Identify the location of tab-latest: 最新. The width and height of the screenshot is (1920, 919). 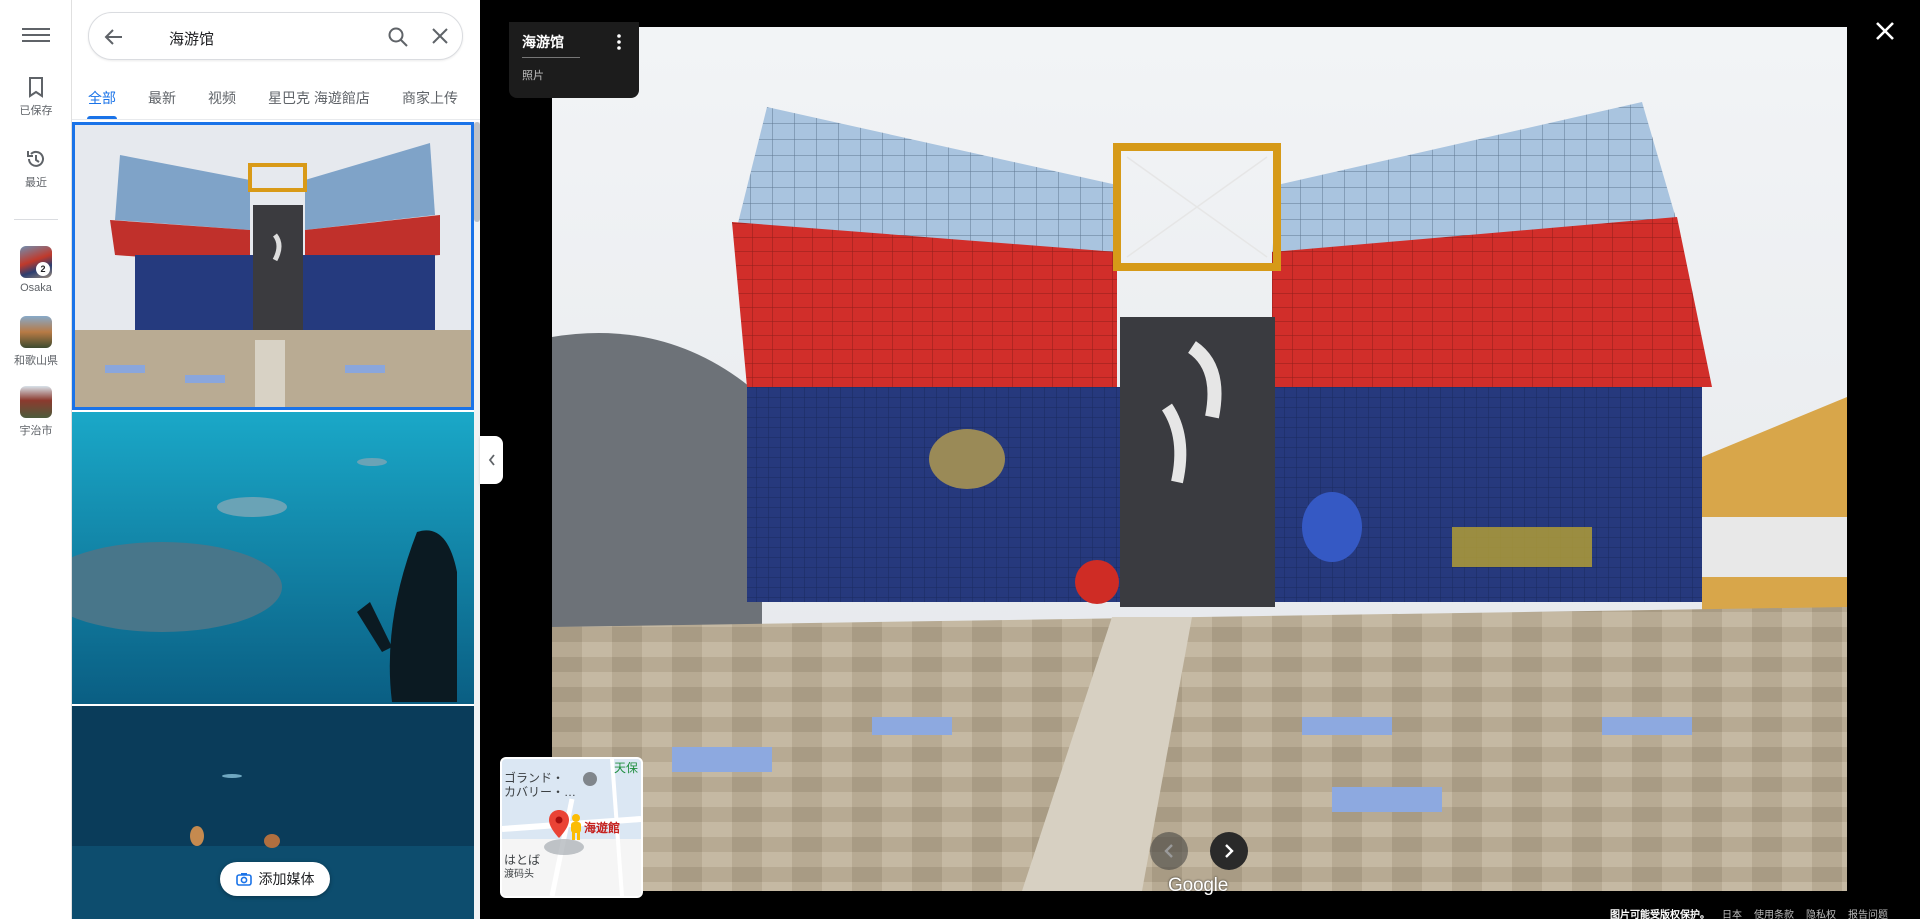
(162, 98).